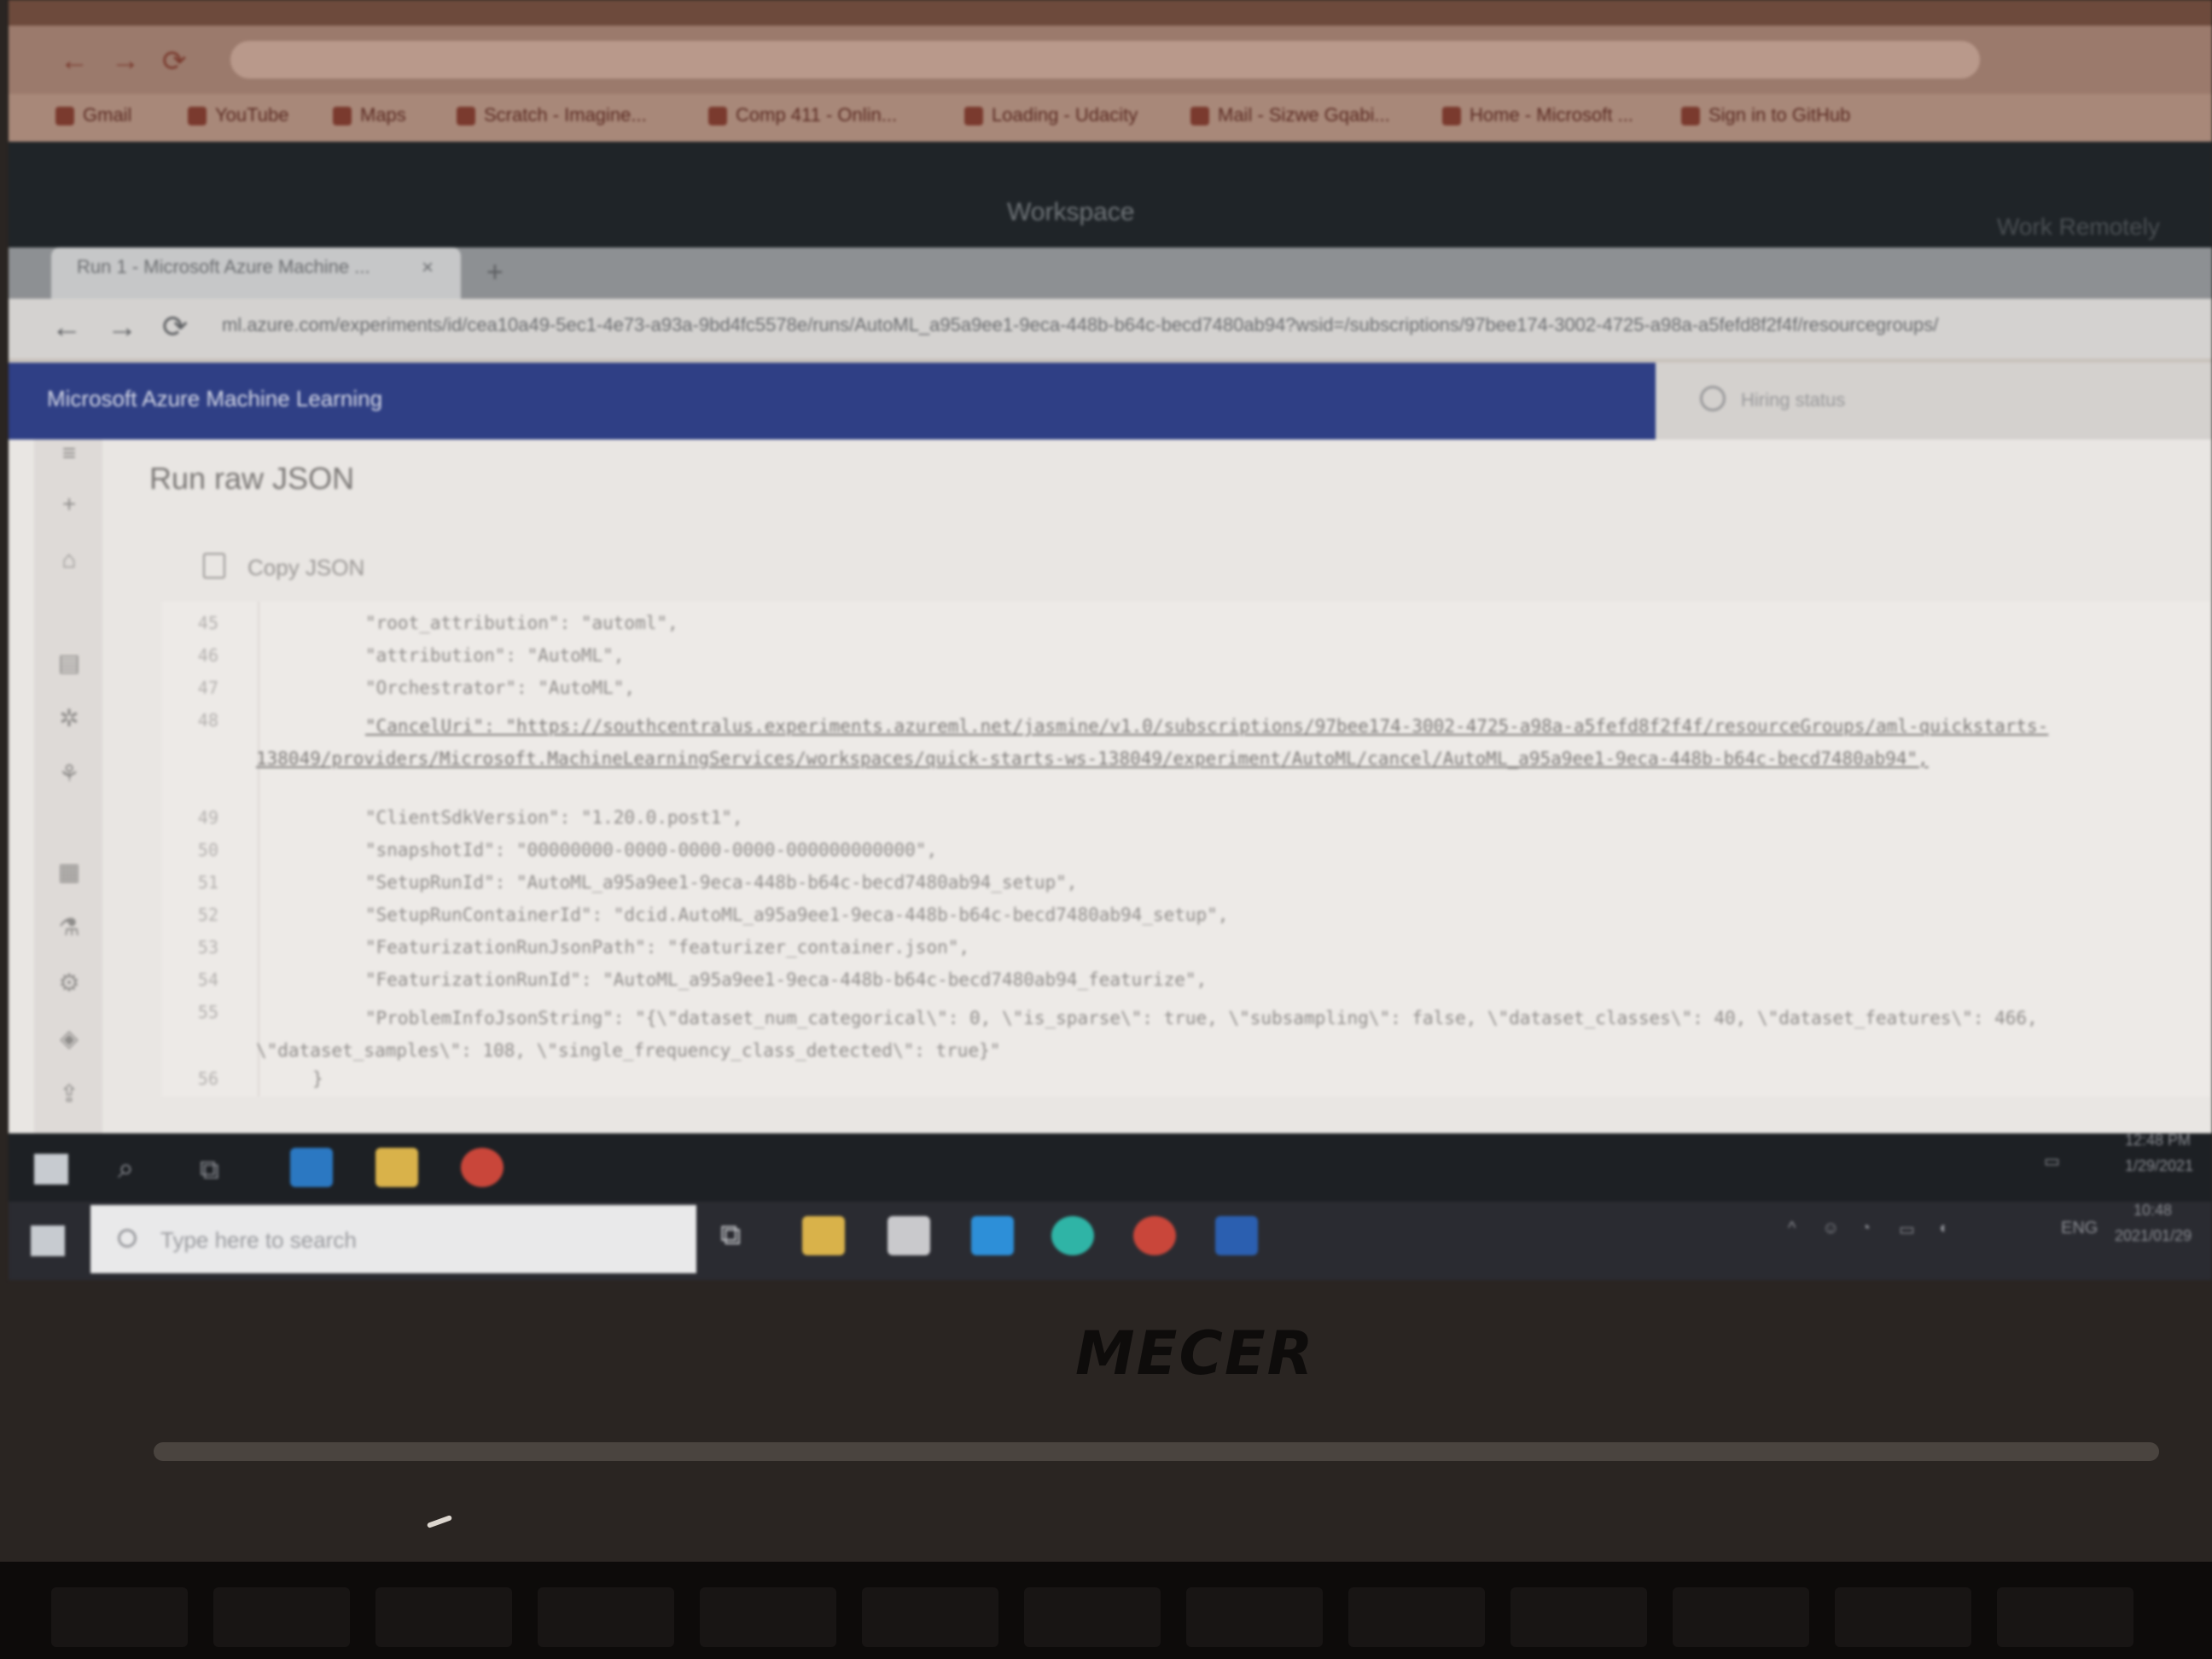 The width and height of the screenshot is (2212, 1659). I want to click on line-number: 54, so click(207, 979).